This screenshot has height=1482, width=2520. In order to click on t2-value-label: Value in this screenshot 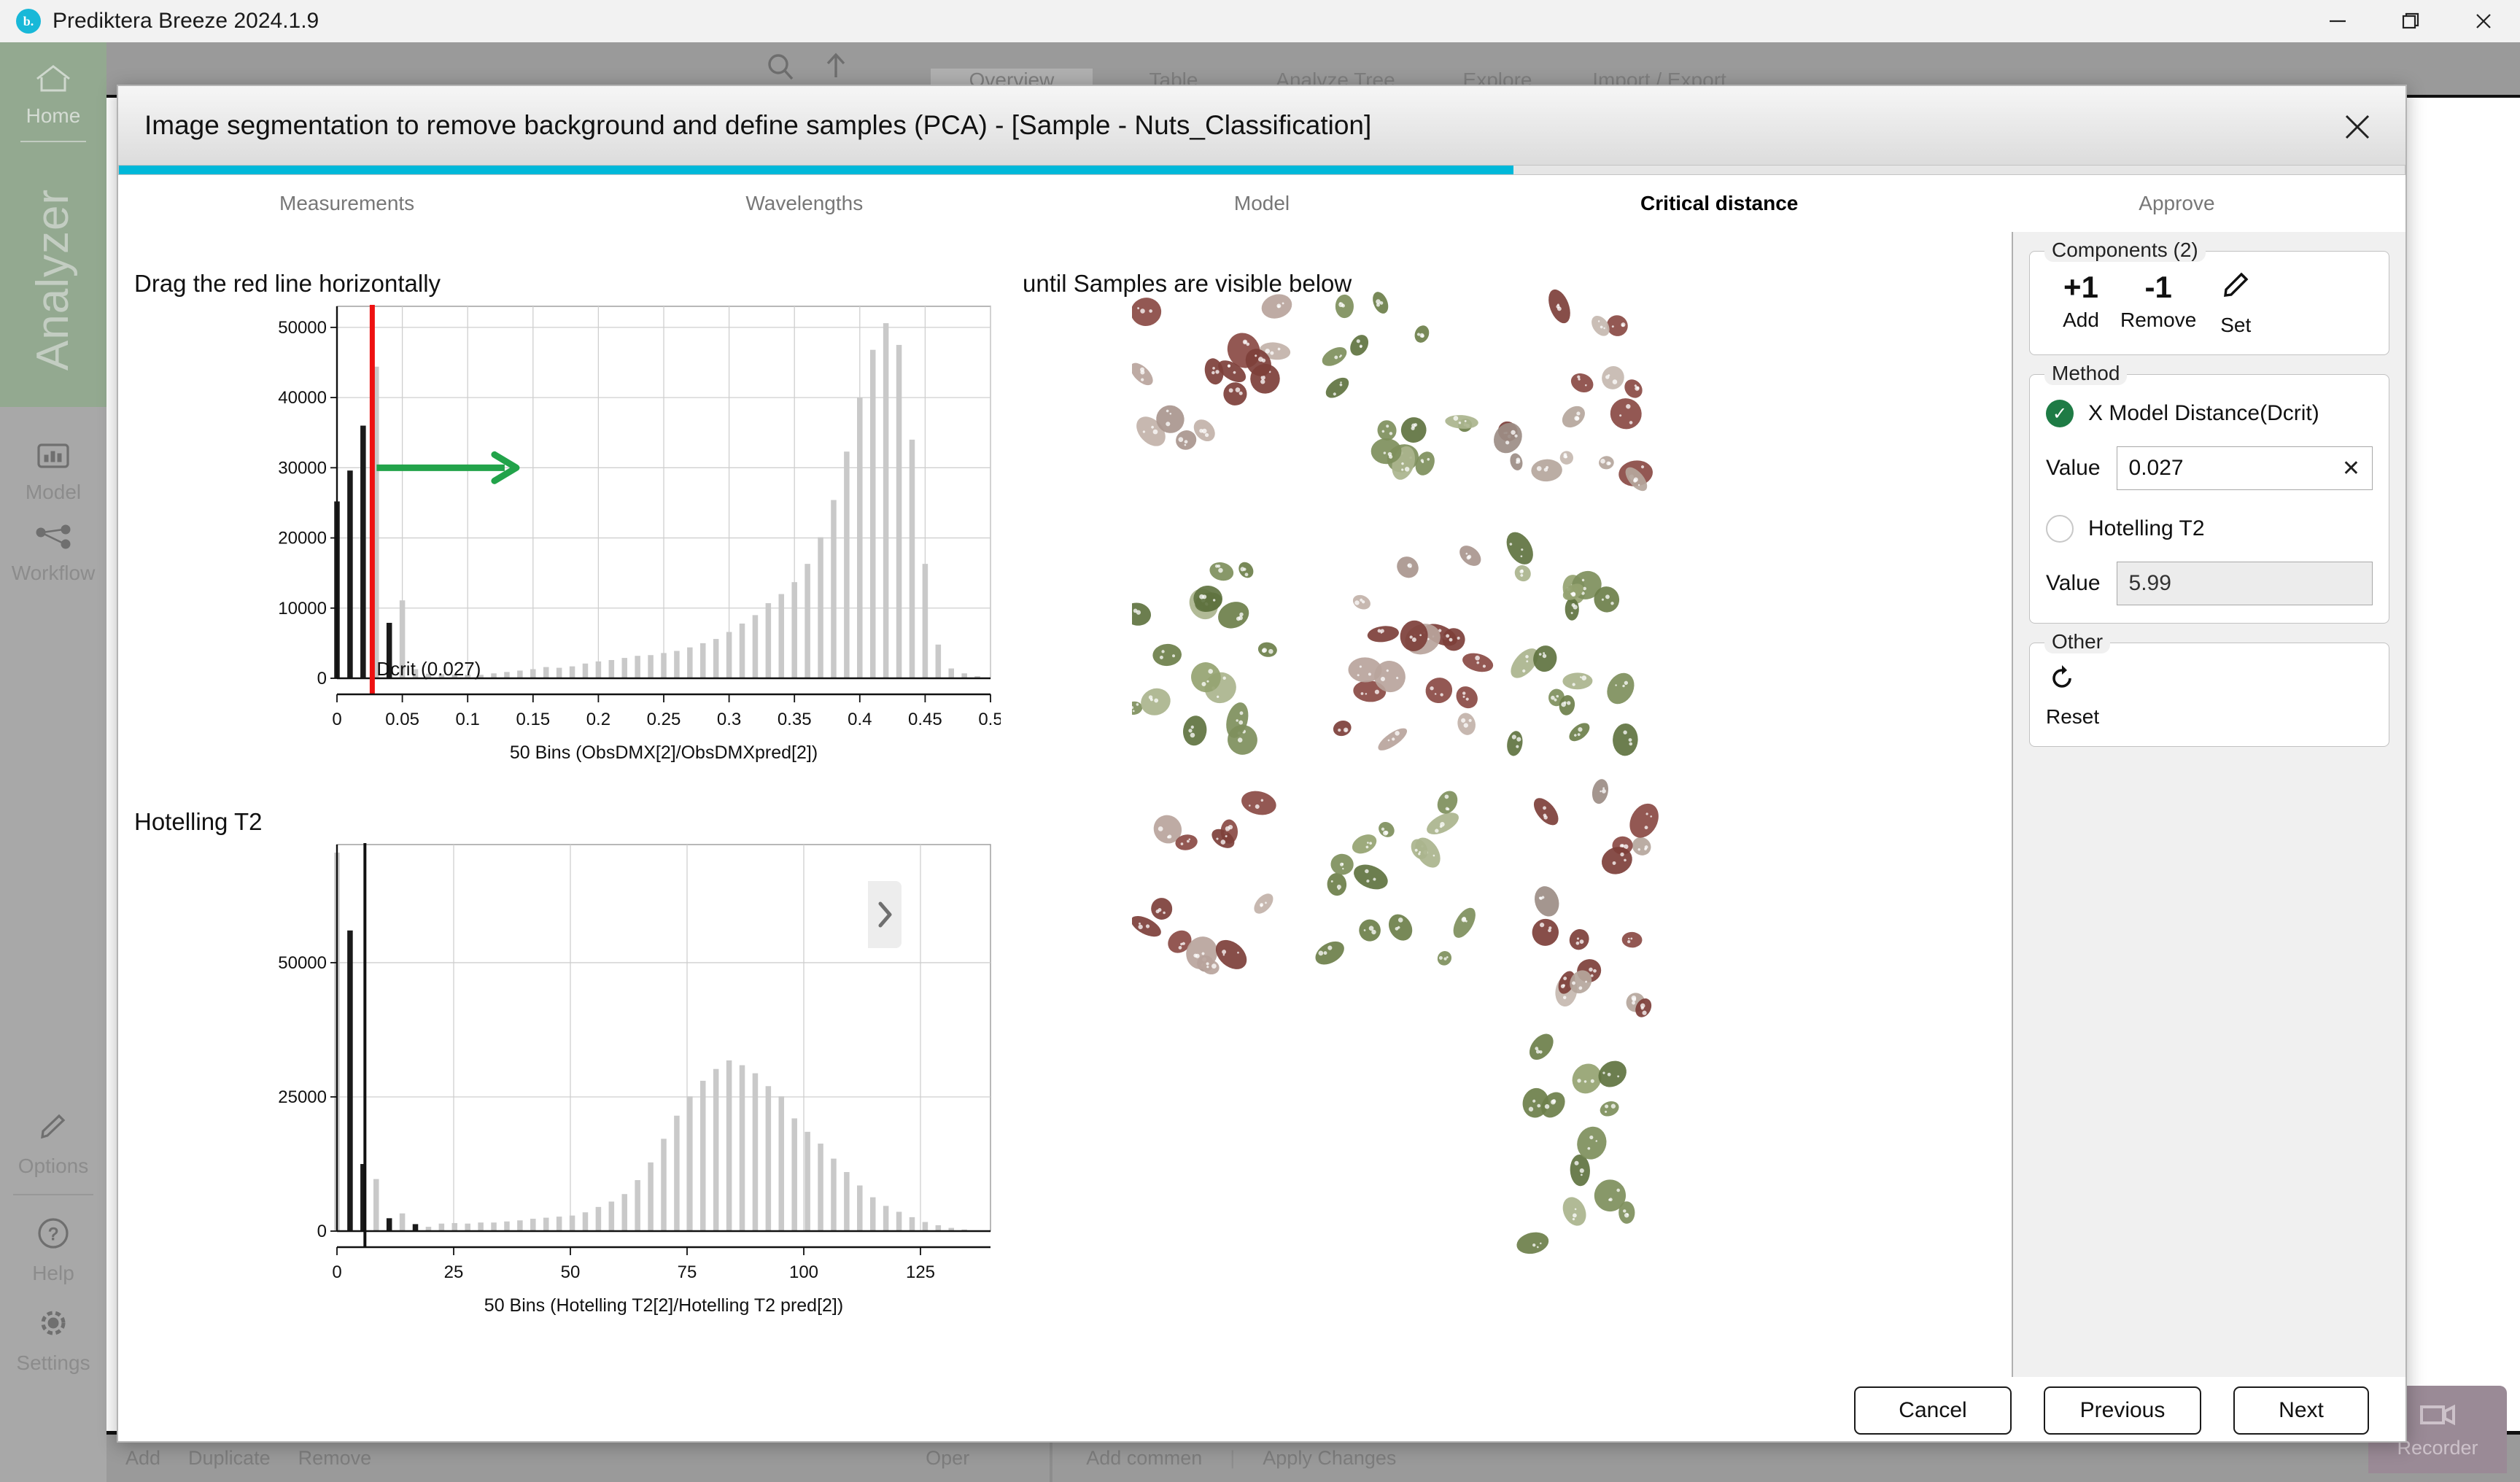, I will do `click(2073, 584)`.